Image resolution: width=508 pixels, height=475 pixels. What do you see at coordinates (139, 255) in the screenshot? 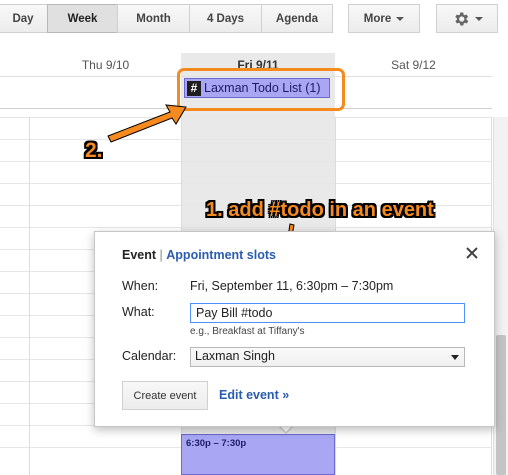
I see `tab-event: Event` at bounding box center [139, 255].